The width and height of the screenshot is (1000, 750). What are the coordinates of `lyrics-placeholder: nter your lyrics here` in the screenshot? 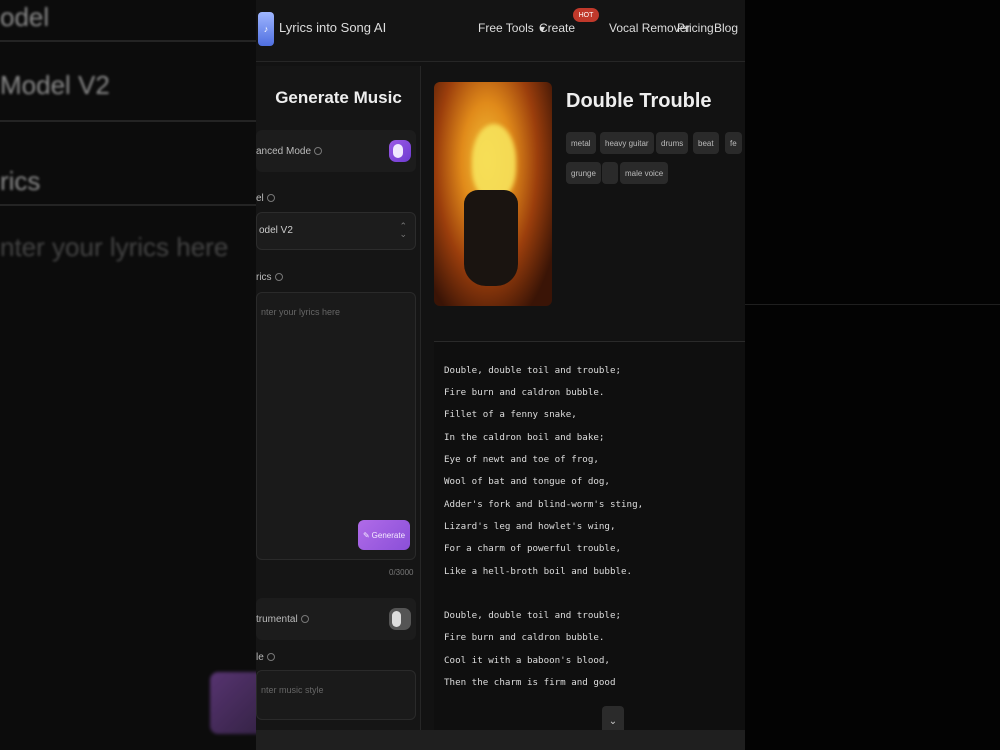 It's located at (301, 312).